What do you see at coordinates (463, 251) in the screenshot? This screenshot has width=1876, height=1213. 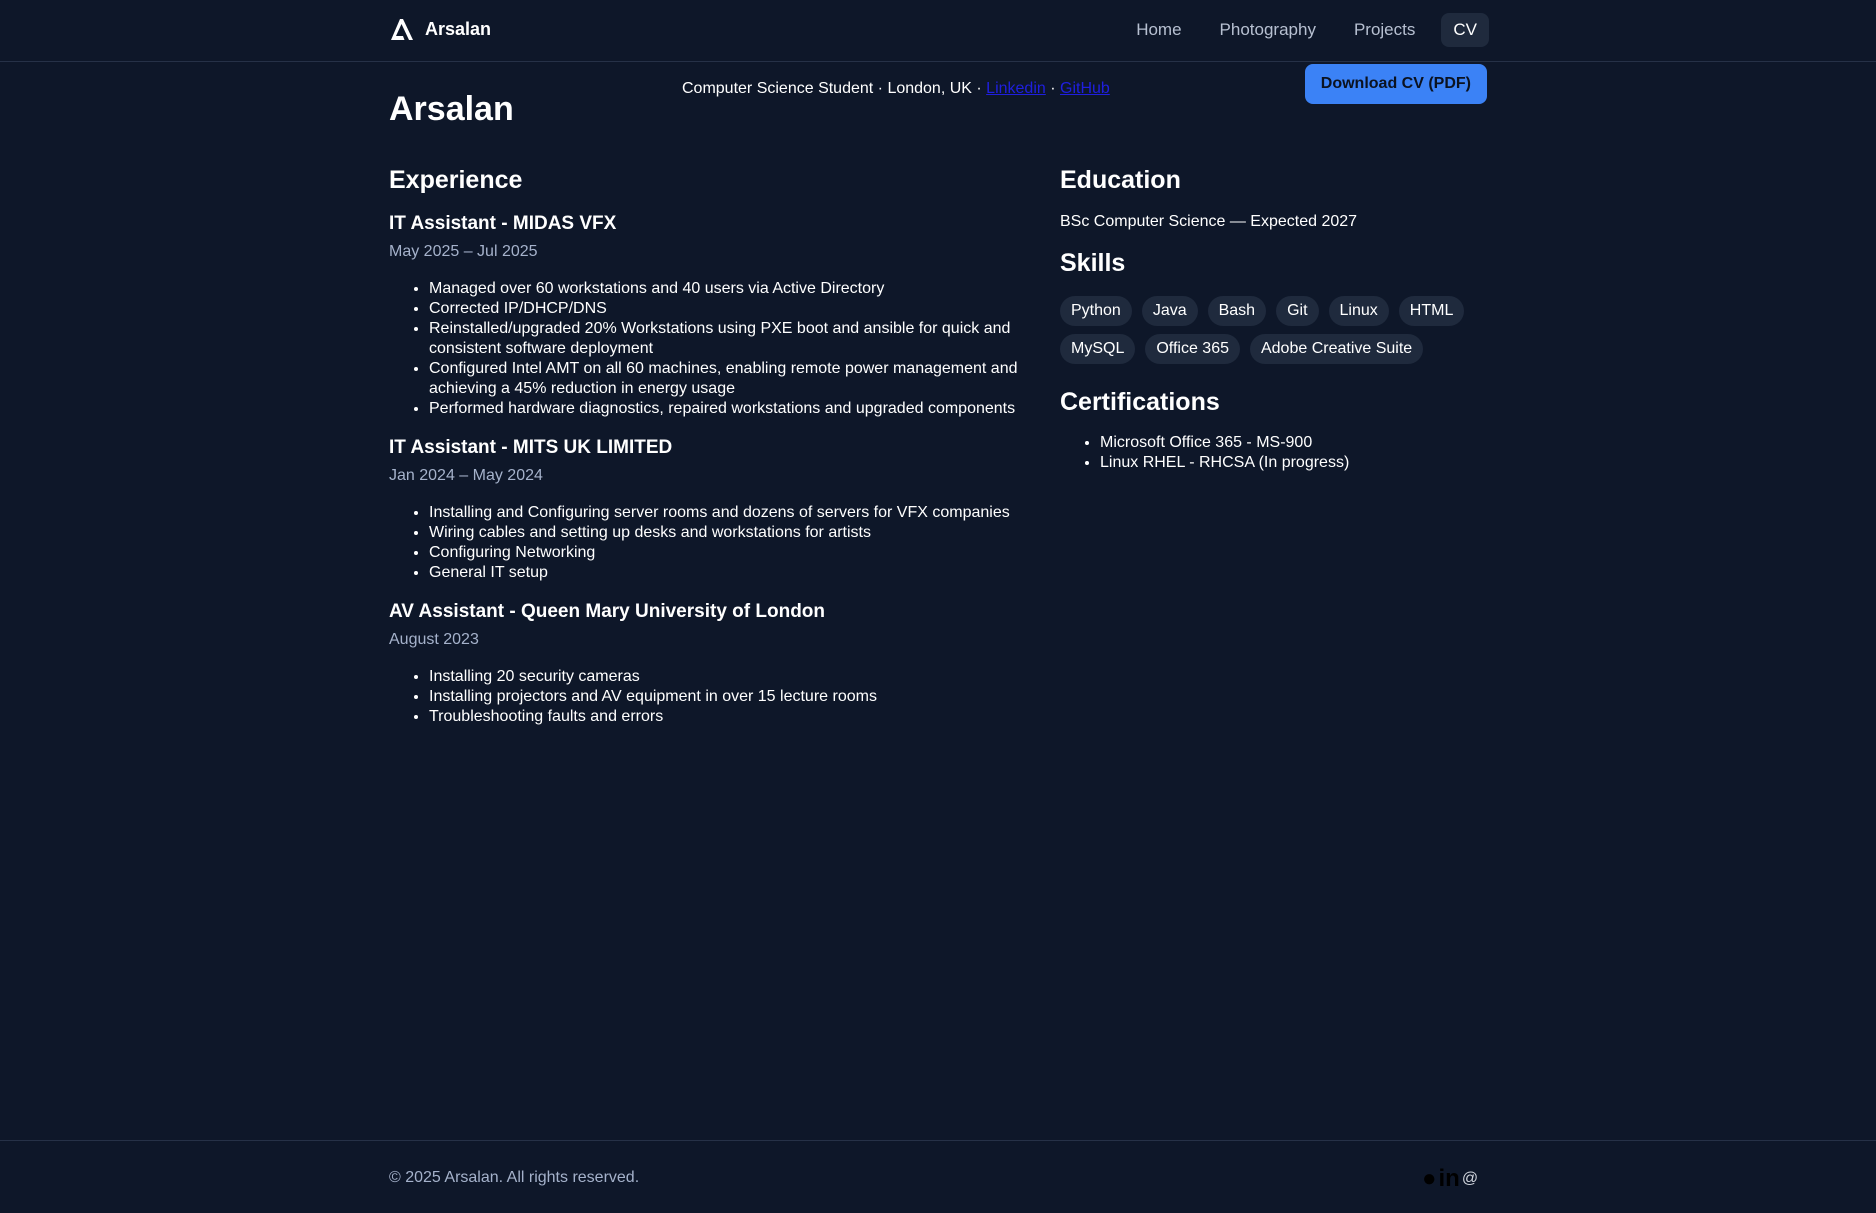 I see `job-date: May 2025 – Jul 2025` at bounding box center [463, 251].